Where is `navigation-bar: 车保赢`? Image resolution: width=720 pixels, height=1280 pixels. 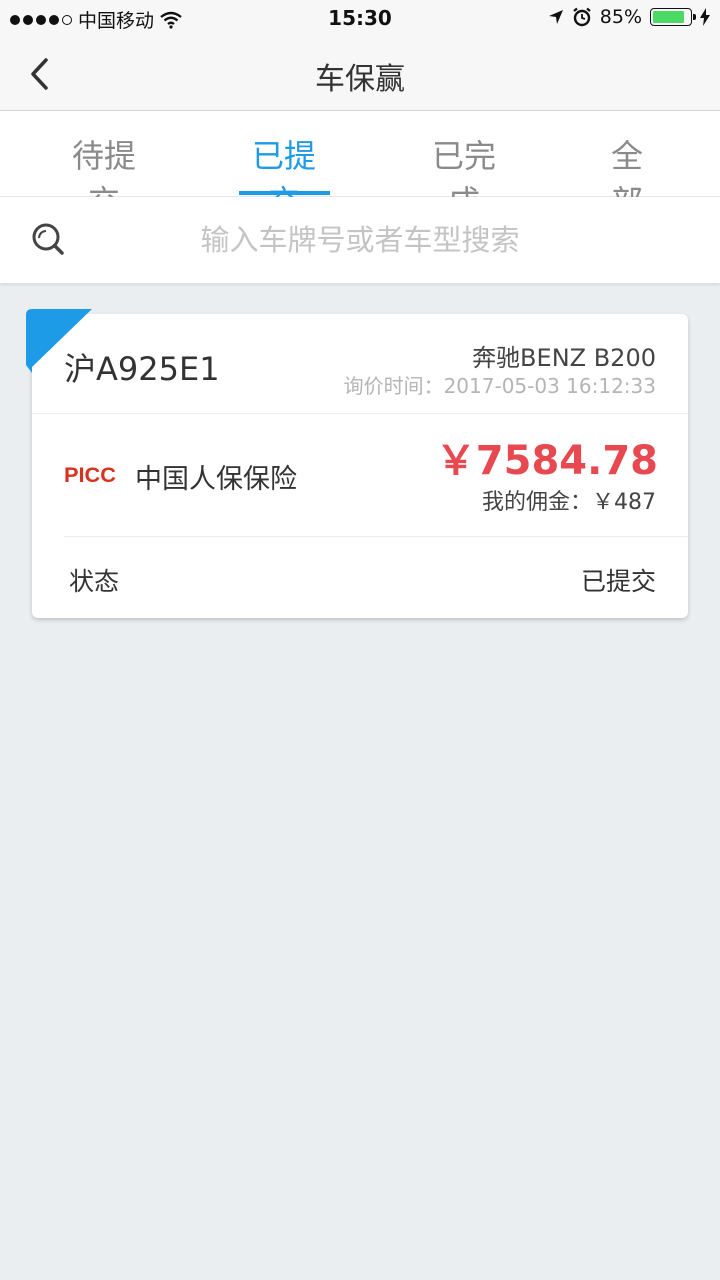
navigation-bar: 车保赢 is located at coordinates (360, 73).